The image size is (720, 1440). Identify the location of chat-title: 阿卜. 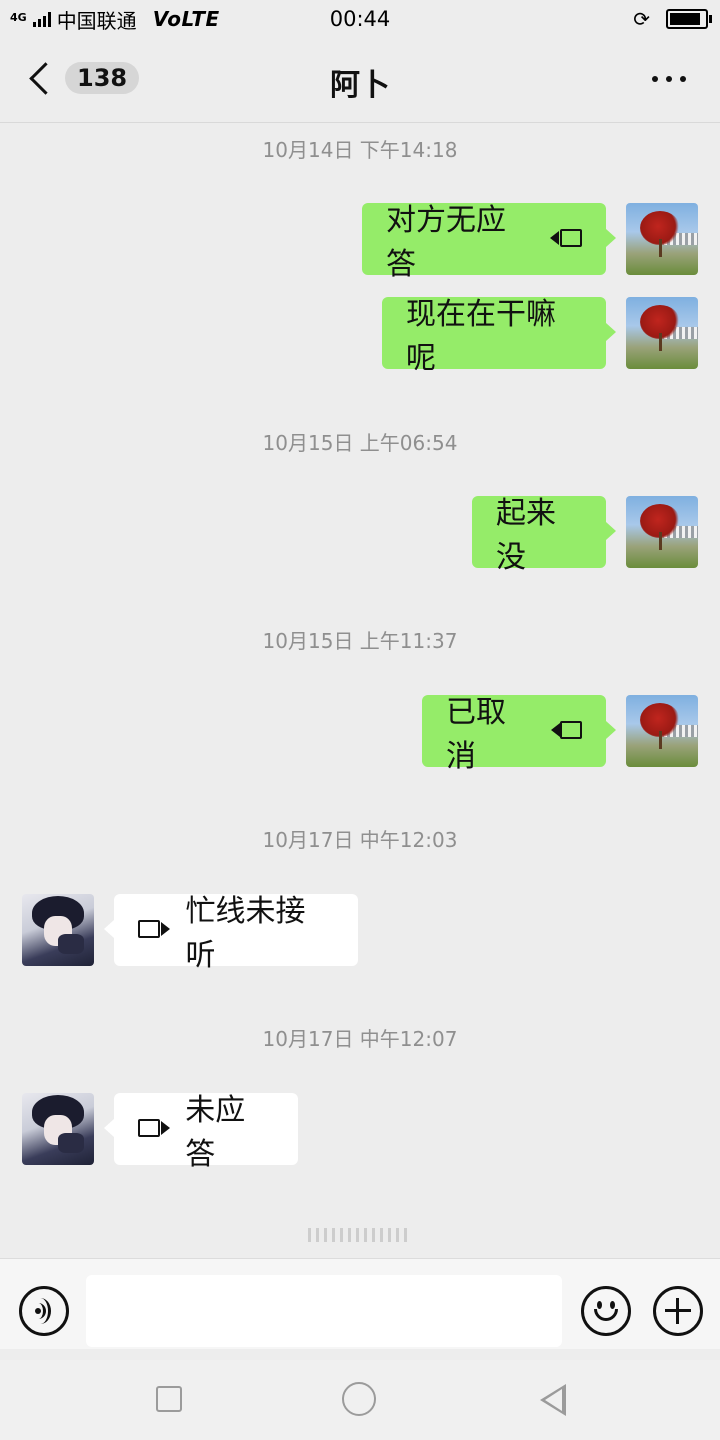
(360, 85).